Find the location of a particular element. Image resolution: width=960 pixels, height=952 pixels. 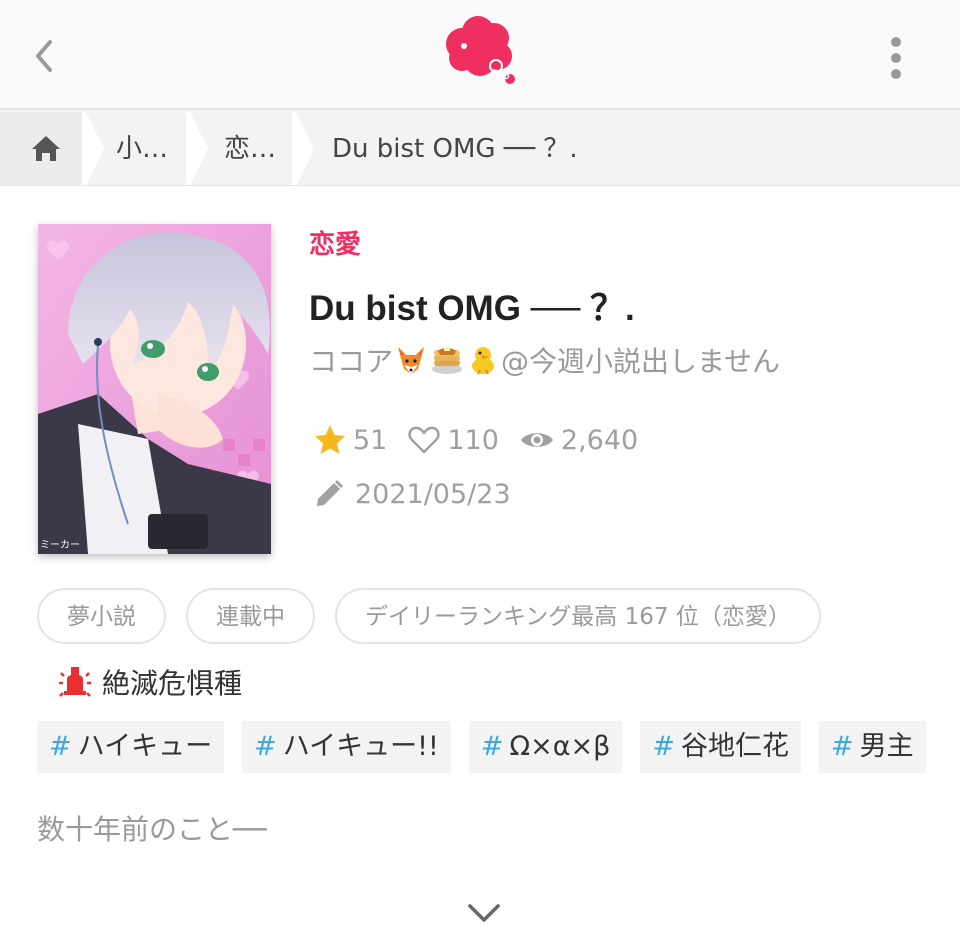

tag-label: 谷地仁花 is located at coordinates (735, 746).